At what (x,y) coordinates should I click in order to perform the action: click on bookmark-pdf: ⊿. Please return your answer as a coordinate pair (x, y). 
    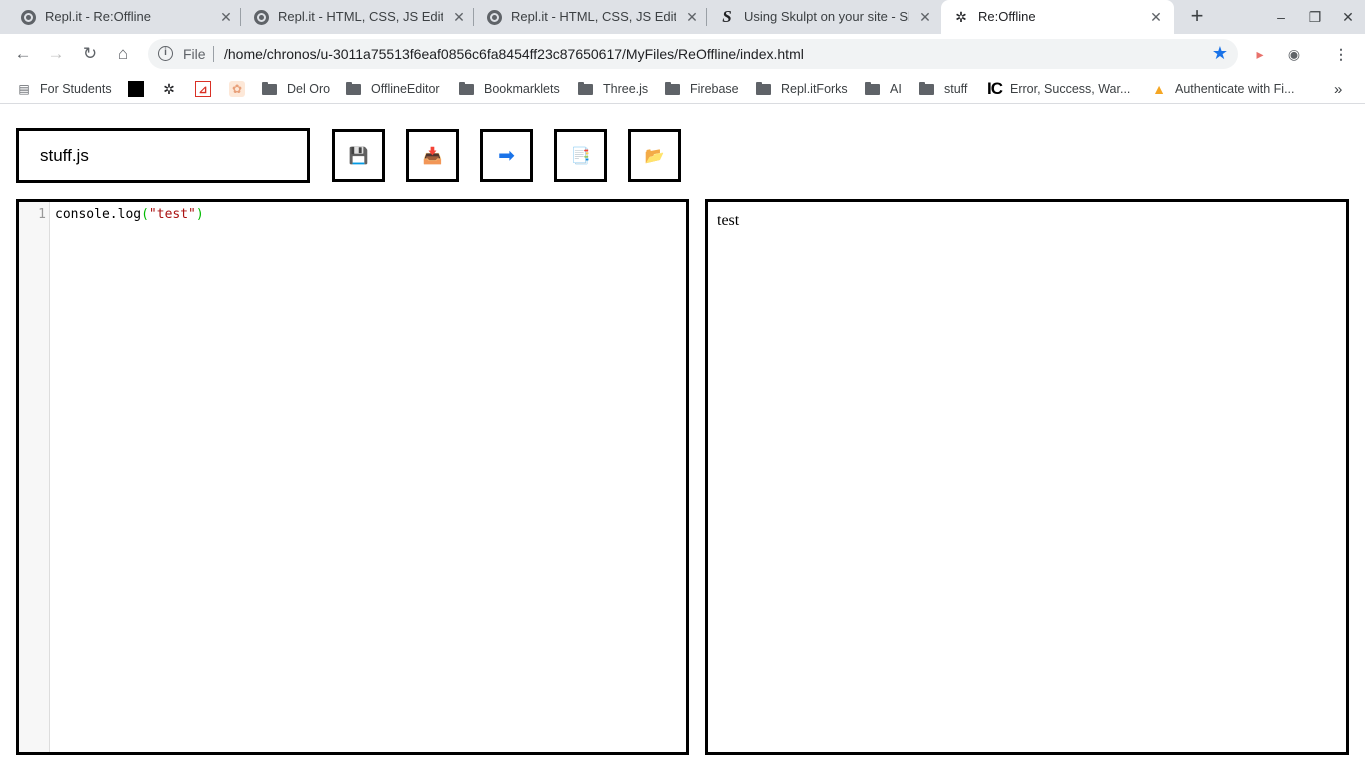
    Looking at the image, I should click on (207, 89).